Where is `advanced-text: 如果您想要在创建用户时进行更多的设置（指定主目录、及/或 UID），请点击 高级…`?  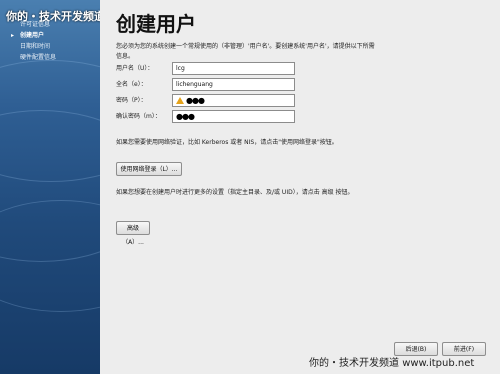 advanced-text: 如果您想要在创建用户时进行更多的设置（指定主目录、及/或 UID），请点击 高级… is located at coordinates (235, 192).